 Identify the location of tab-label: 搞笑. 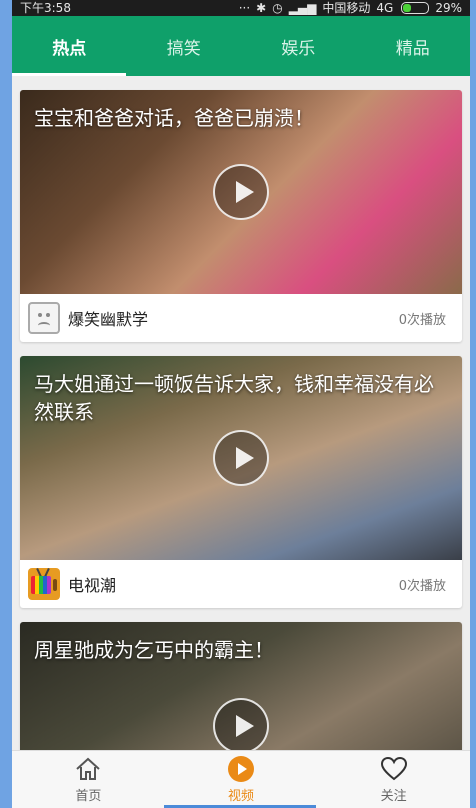
(183, 48).